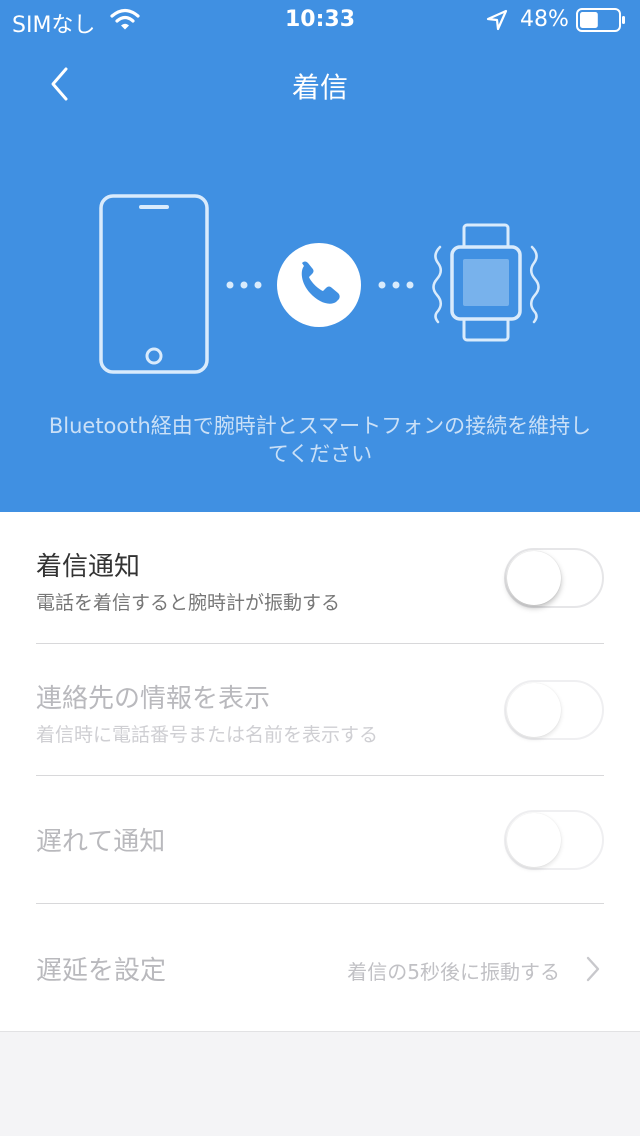 The height and width of the screenshot is (1136, 640). I want to click on show-contact-info-subtitle: 着信時に電話番号または名前を表示する, so click(207, 735).